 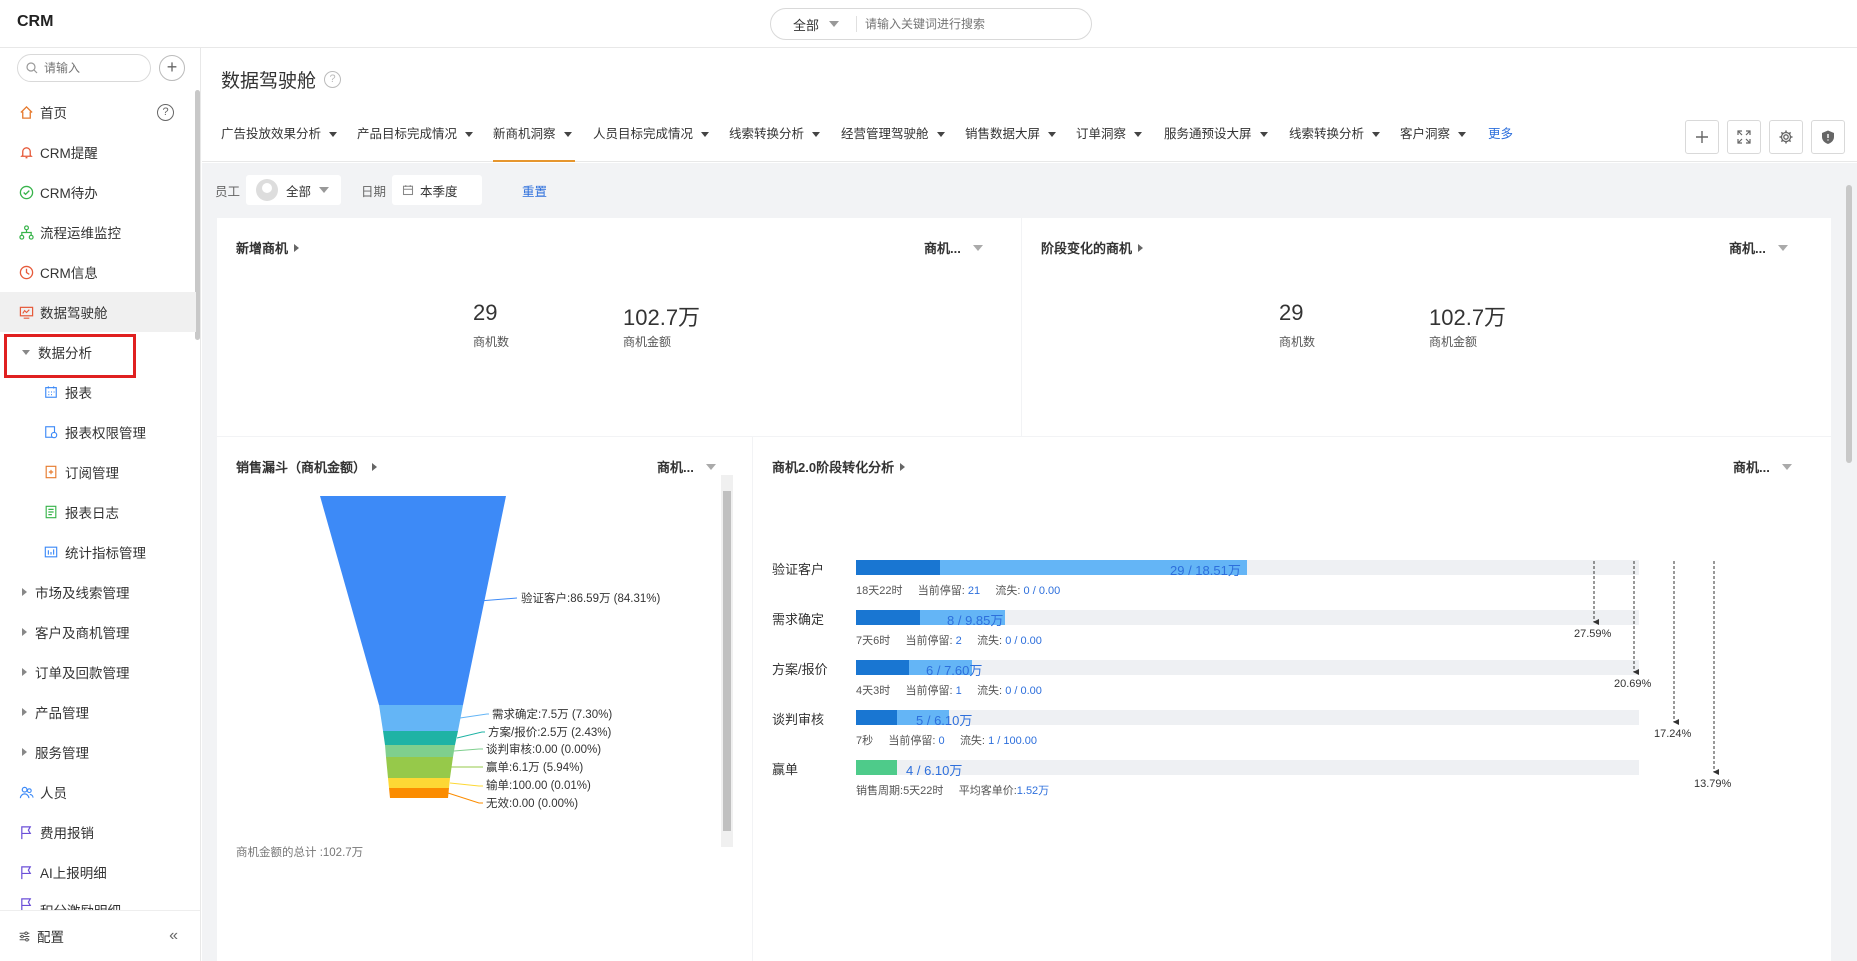 What do you see at coordinates (550, 732) in the screenshot?
I see `funnel-label-proposal: 方案/报价:2.5万 (2.43%)` at bounding box center [550, 732].